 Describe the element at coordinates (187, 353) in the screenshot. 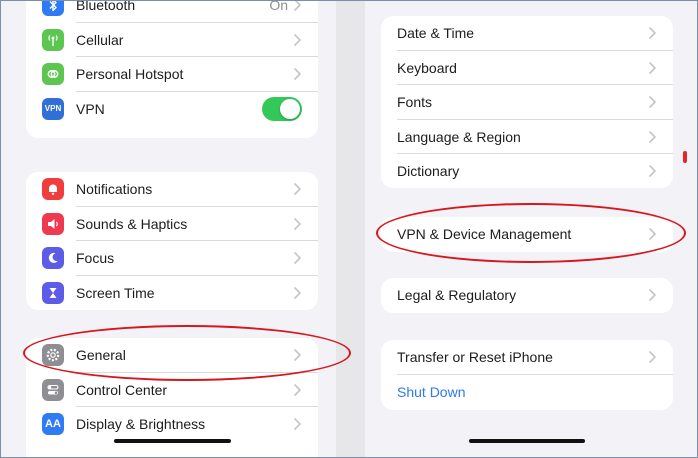

I see `highlight-ellipse-general` at that location.